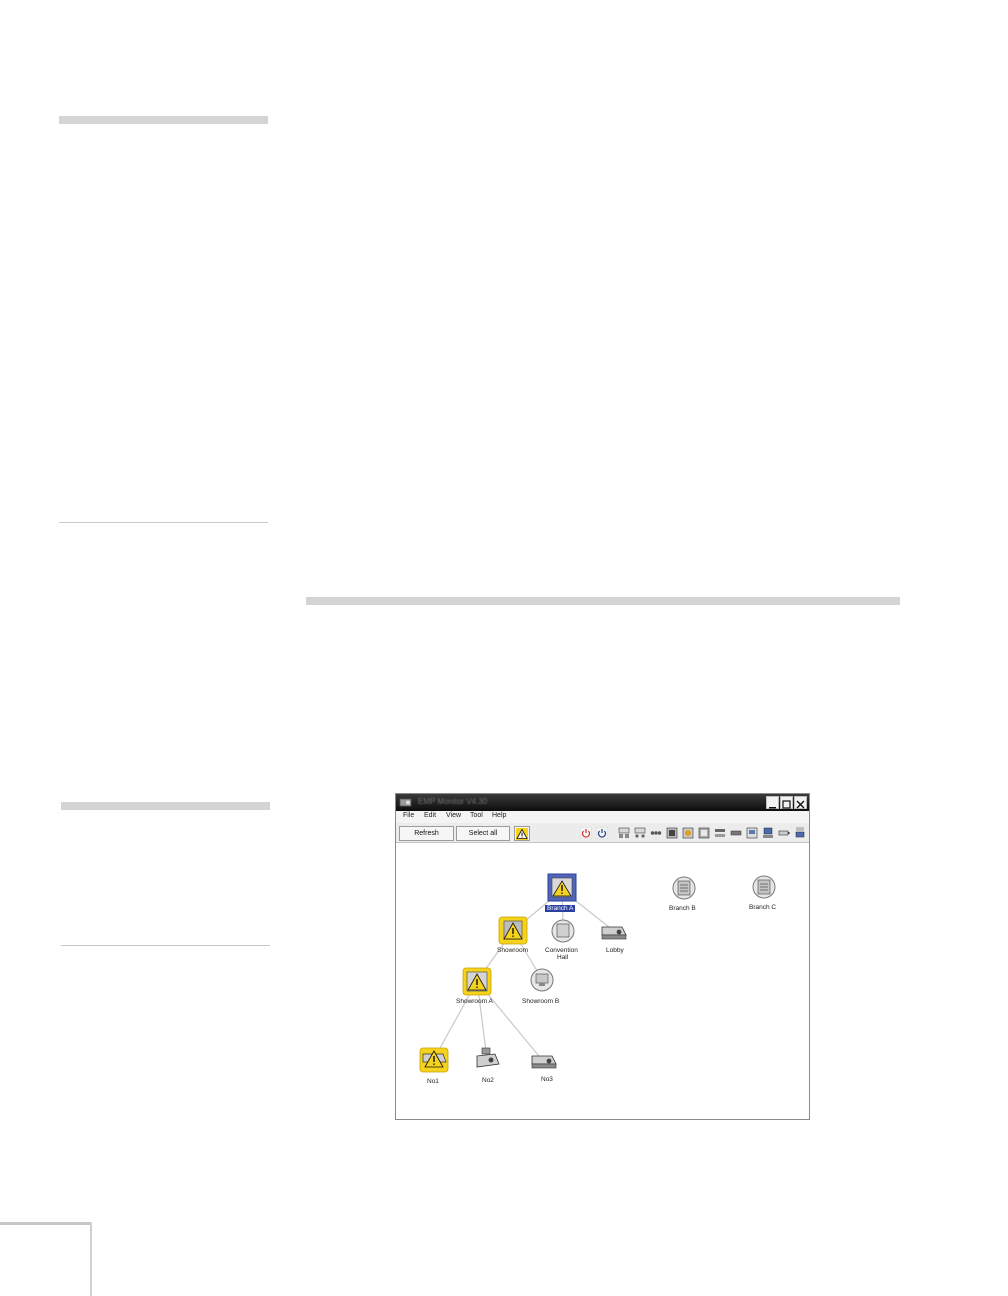 This screenshot has width=1008, height=1296. I want to click on battery-icon, so click(784, 833).